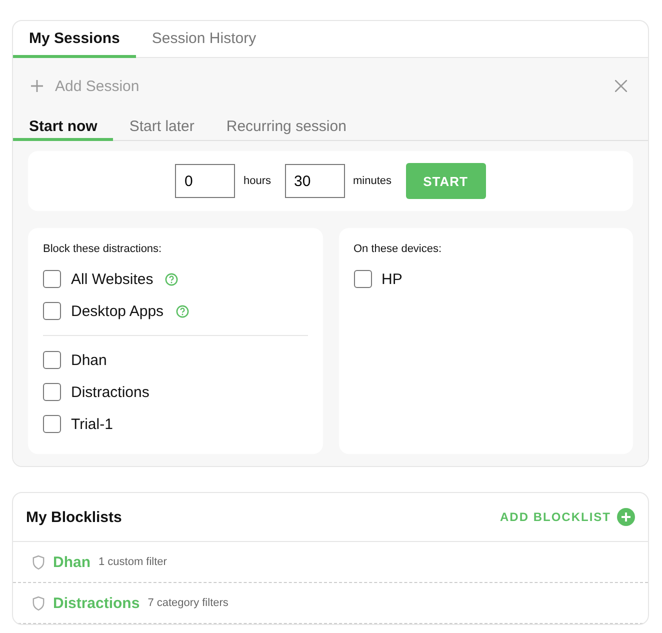 This screenshot has height=633, width=662. What do you see at coordinates (392, 279) in the screenshot?
I see `option-label: HP` at bounding box center [392, 279].